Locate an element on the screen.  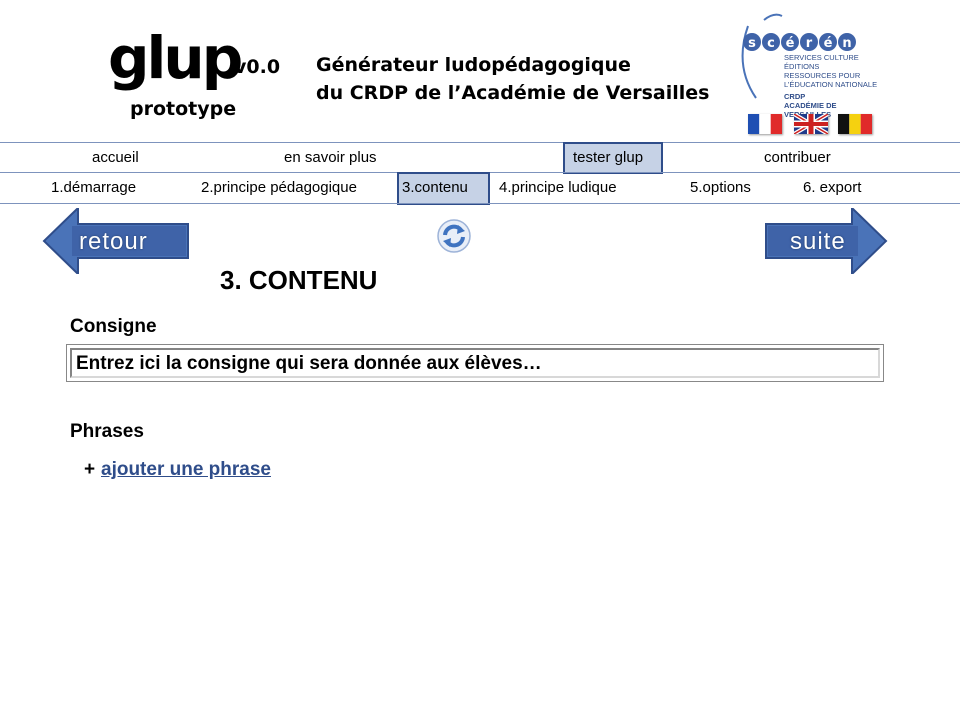
nav-en-savoir-plus: en savoir plus is located at coordinates (330, 158).